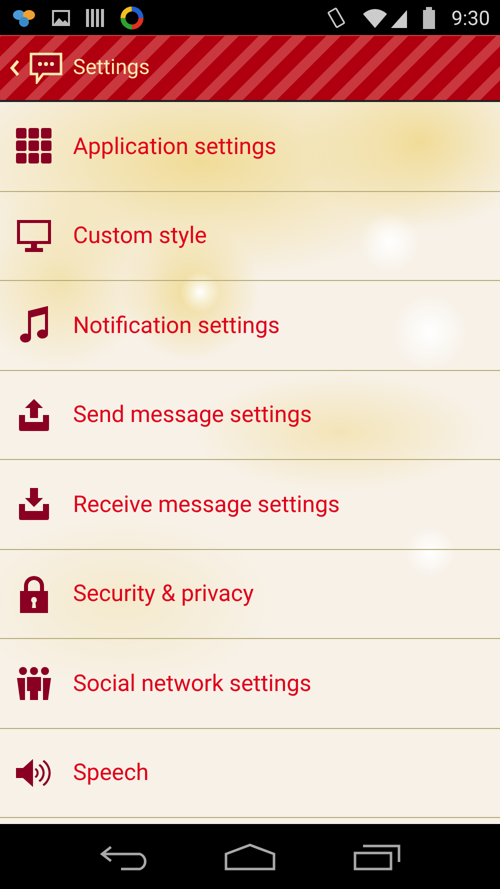 Image resolution: width=500 pixels, height=889 pixels. What do you see at coordinates (34, 146) in the screenshot?
I see `grid-icon` at bounding box center [34, 146].